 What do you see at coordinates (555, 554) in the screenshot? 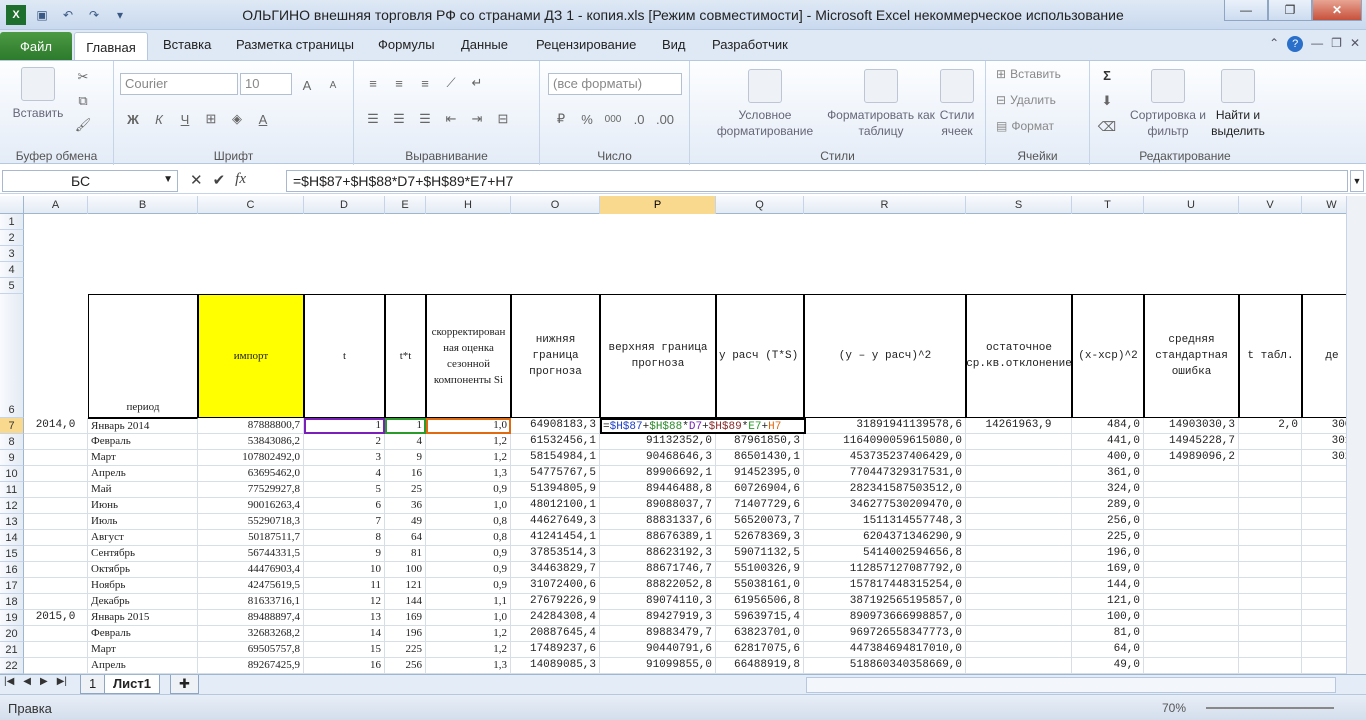
I see `cell-o15: 37853514,3` at bounding box center [555, 554].